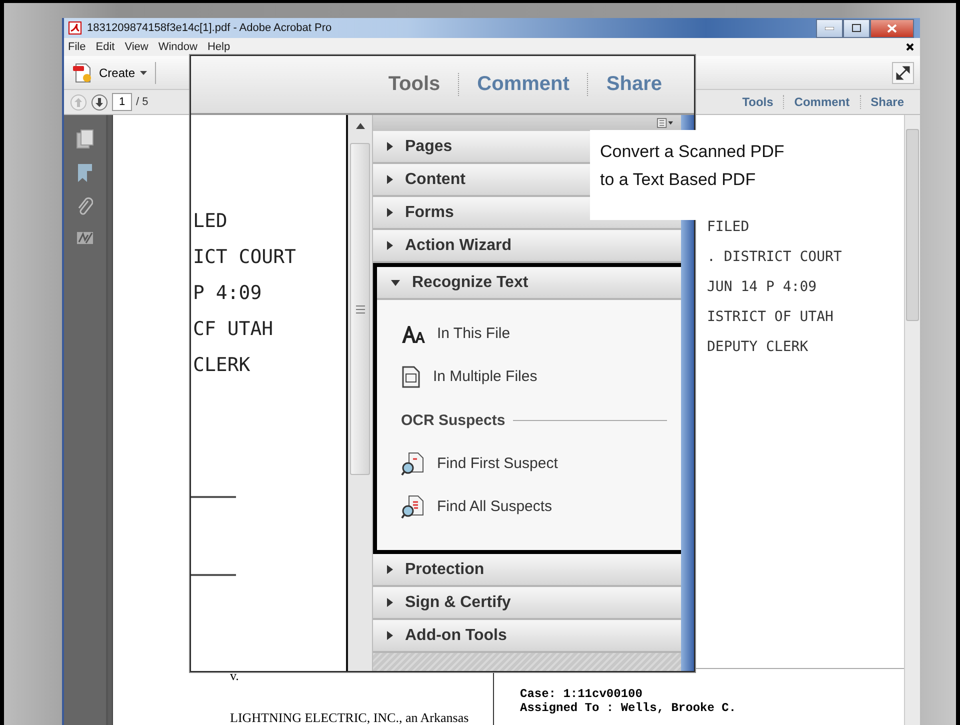  What do you see at coordinates (453, 420) in the screenshot?
I see `section-heading: OCR Suspects` at bounding box center [453, 420].